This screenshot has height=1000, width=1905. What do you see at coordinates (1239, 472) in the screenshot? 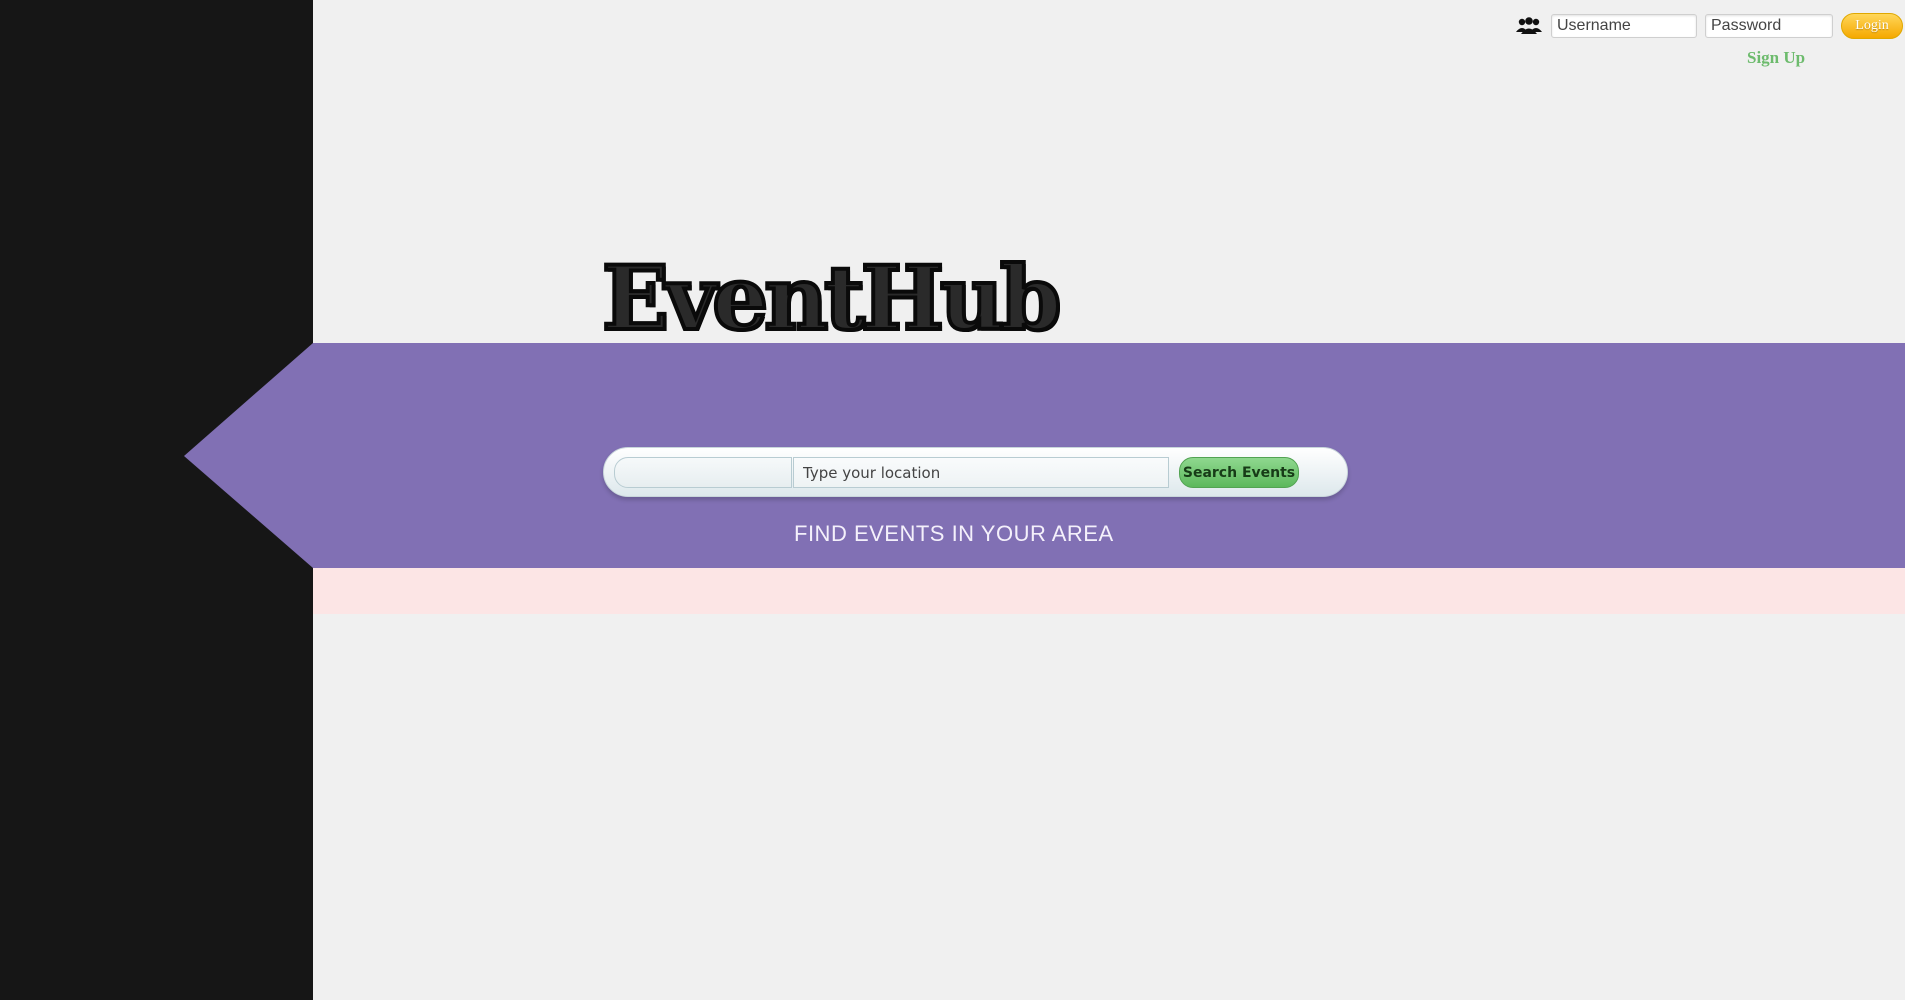
I see `search-events-button: Search Events` at bounding box center [1239, 472].